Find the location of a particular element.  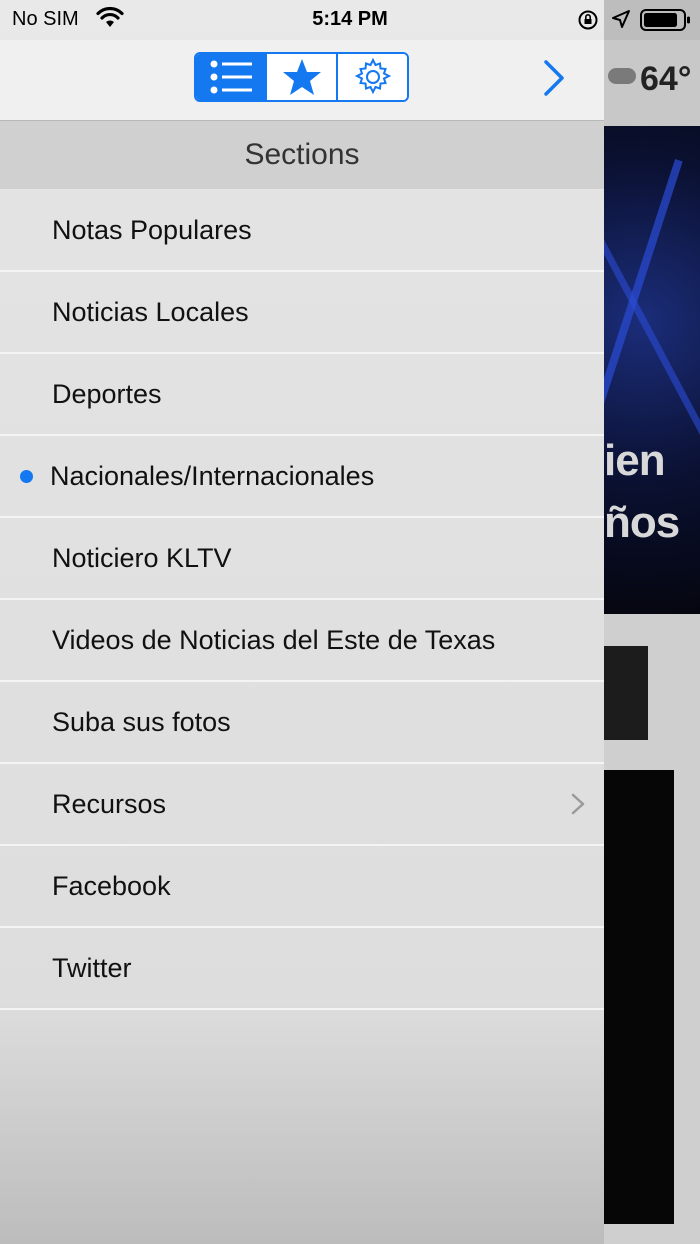

status-bar: No SIM 5:14 PM is located at coordinates (350, 20).